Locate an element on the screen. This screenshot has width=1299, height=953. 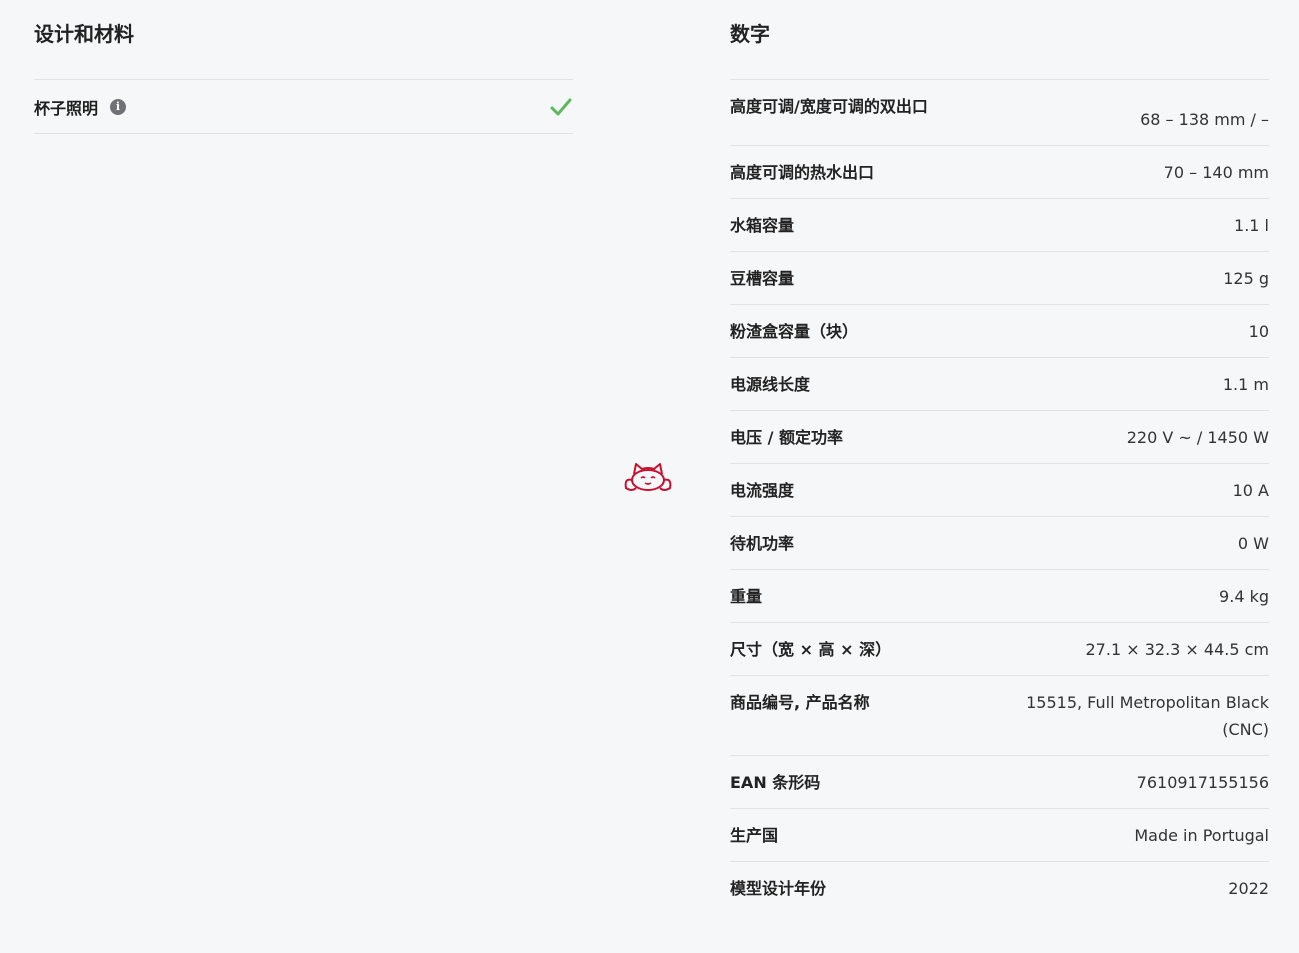
spec-label: 电流强度 is located at coordinates (762, 490).